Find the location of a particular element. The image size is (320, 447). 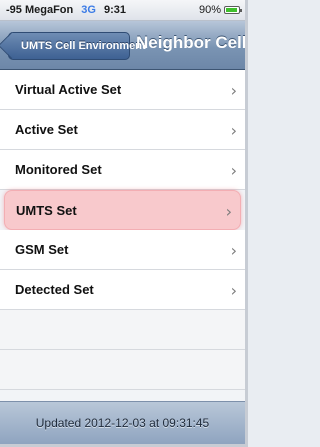

back-button-label: UMTS Cell Environment is located at coordinates (83, 46).